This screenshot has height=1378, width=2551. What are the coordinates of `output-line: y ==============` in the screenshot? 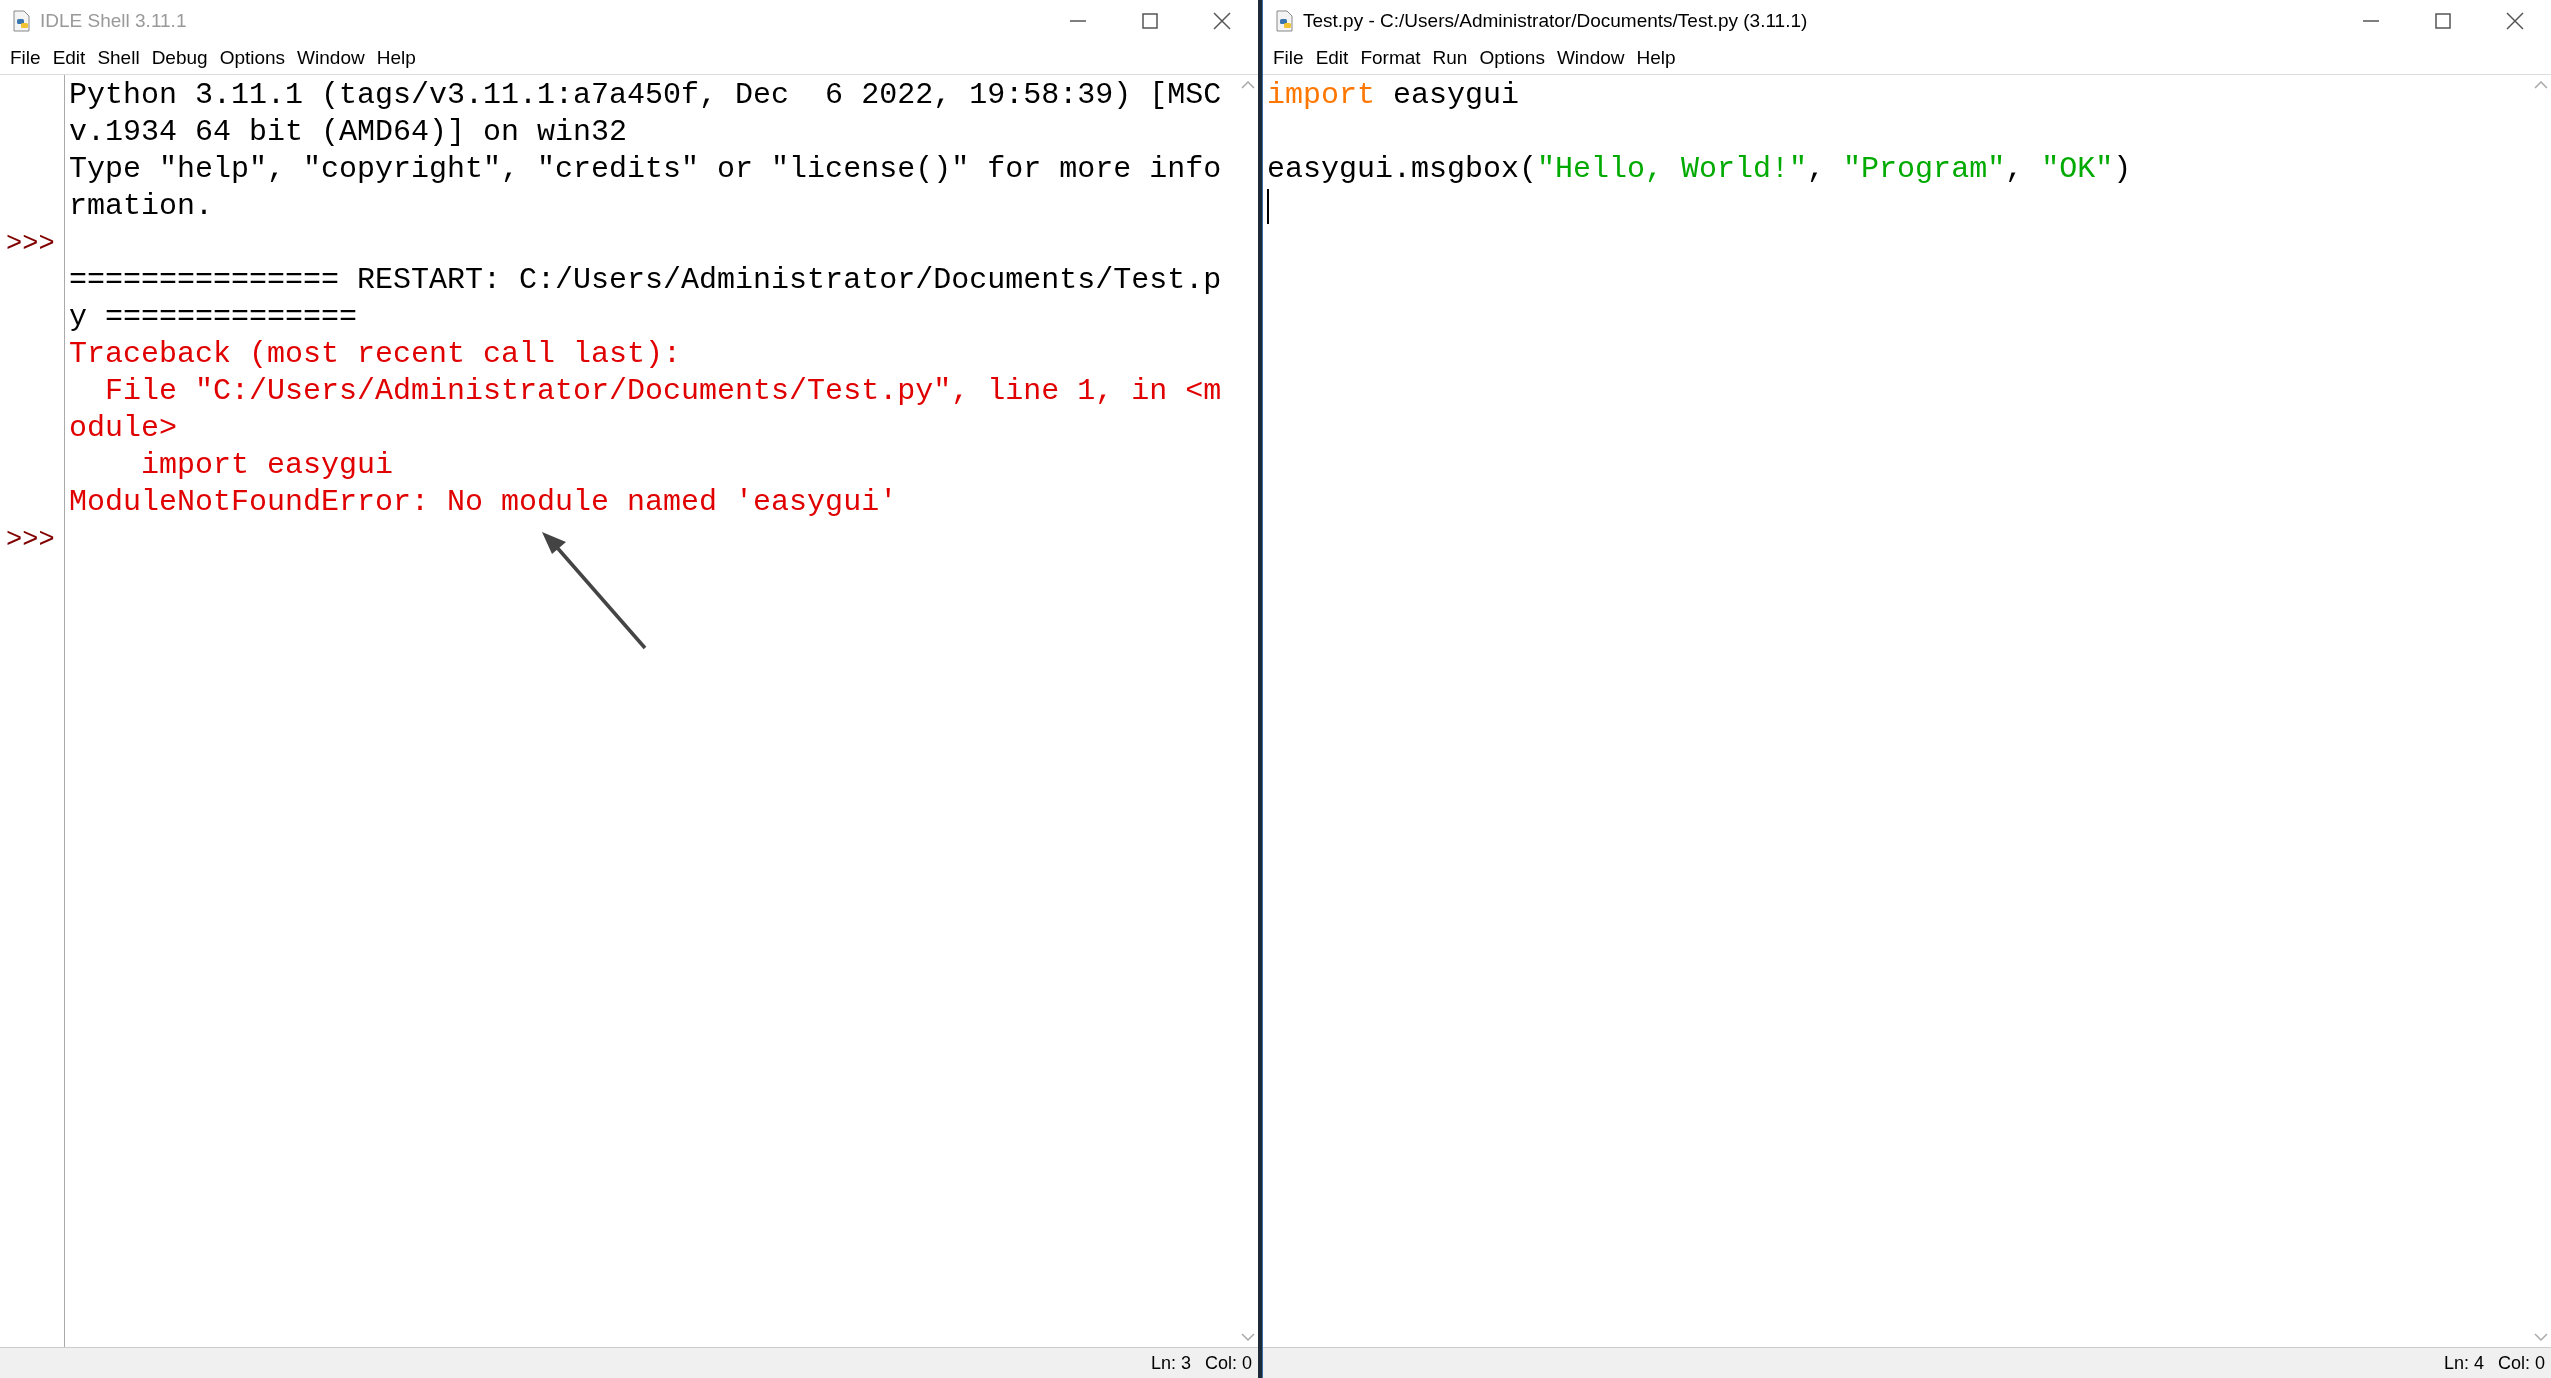 It's located at (214, 317).